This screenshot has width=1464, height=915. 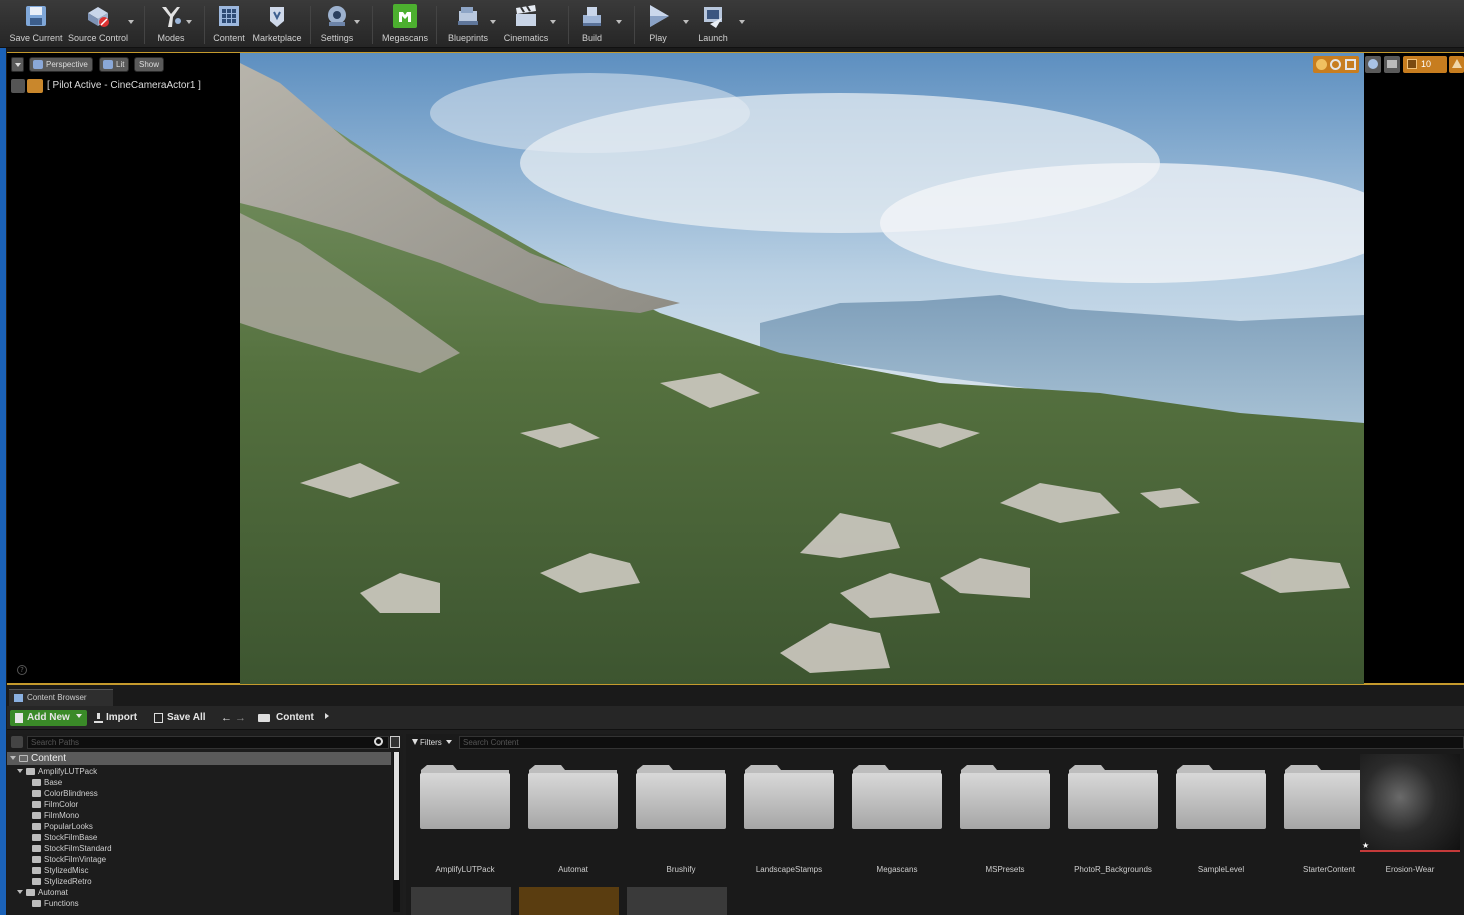 I want to click on chevron-right-icon, so click(x=326, y=716).